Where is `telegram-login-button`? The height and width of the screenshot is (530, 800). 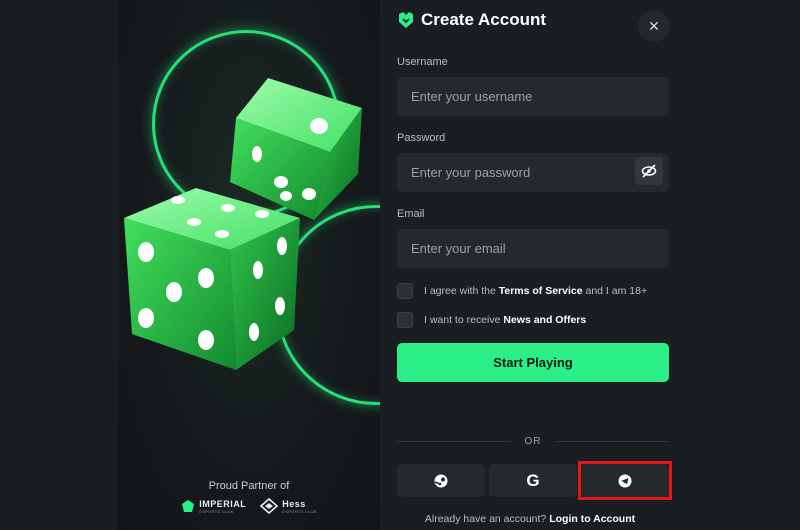
telegram-login-button is located at coordinates (625, 480).